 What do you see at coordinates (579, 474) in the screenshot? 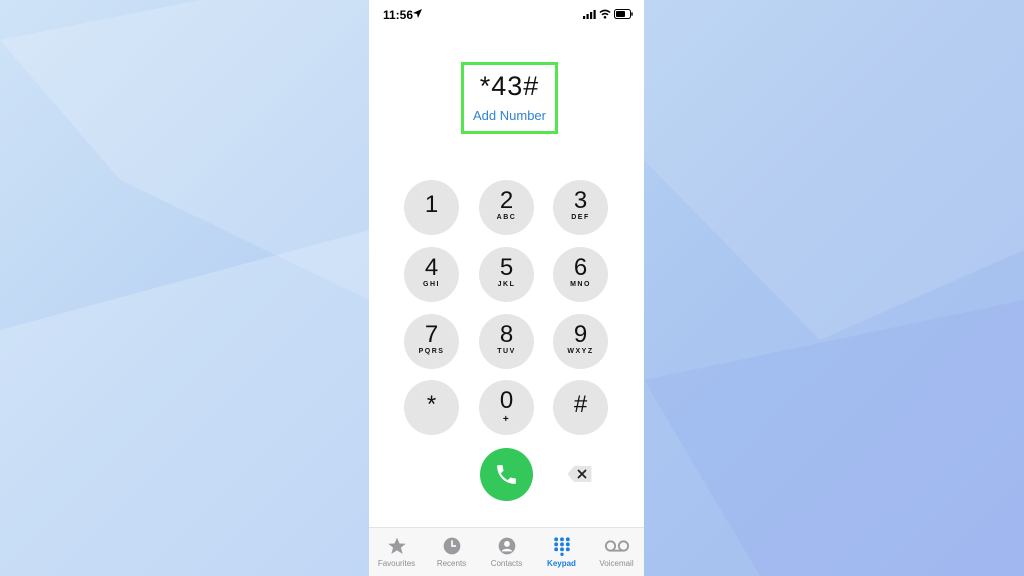
I see `delete-backspace-icon` at bounding box center [579, 474].